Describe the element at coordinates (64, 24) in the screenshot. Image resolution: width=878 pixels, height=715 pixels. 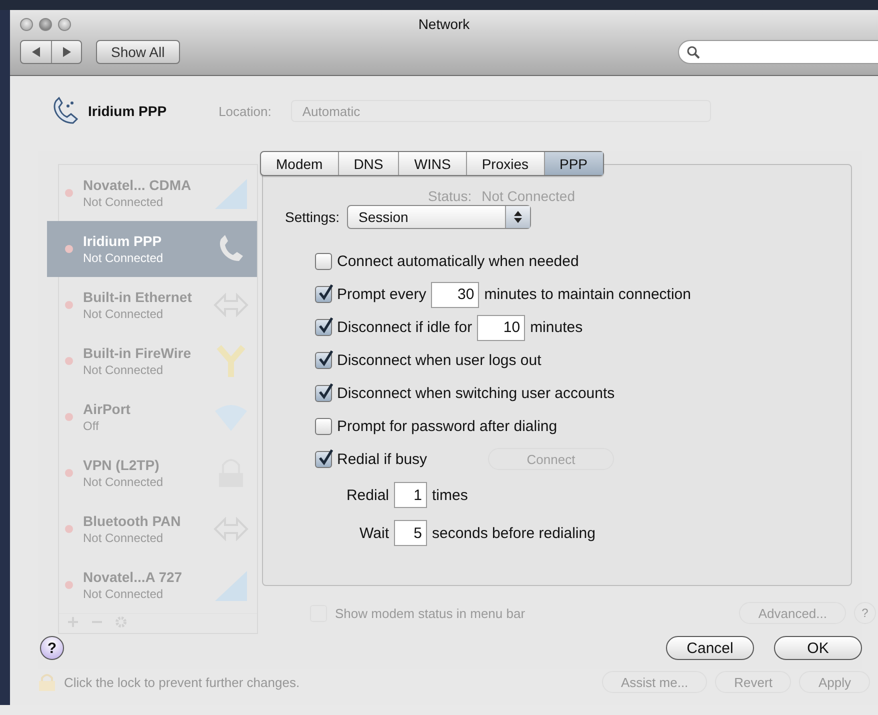
I see `zoom-button` at that location.